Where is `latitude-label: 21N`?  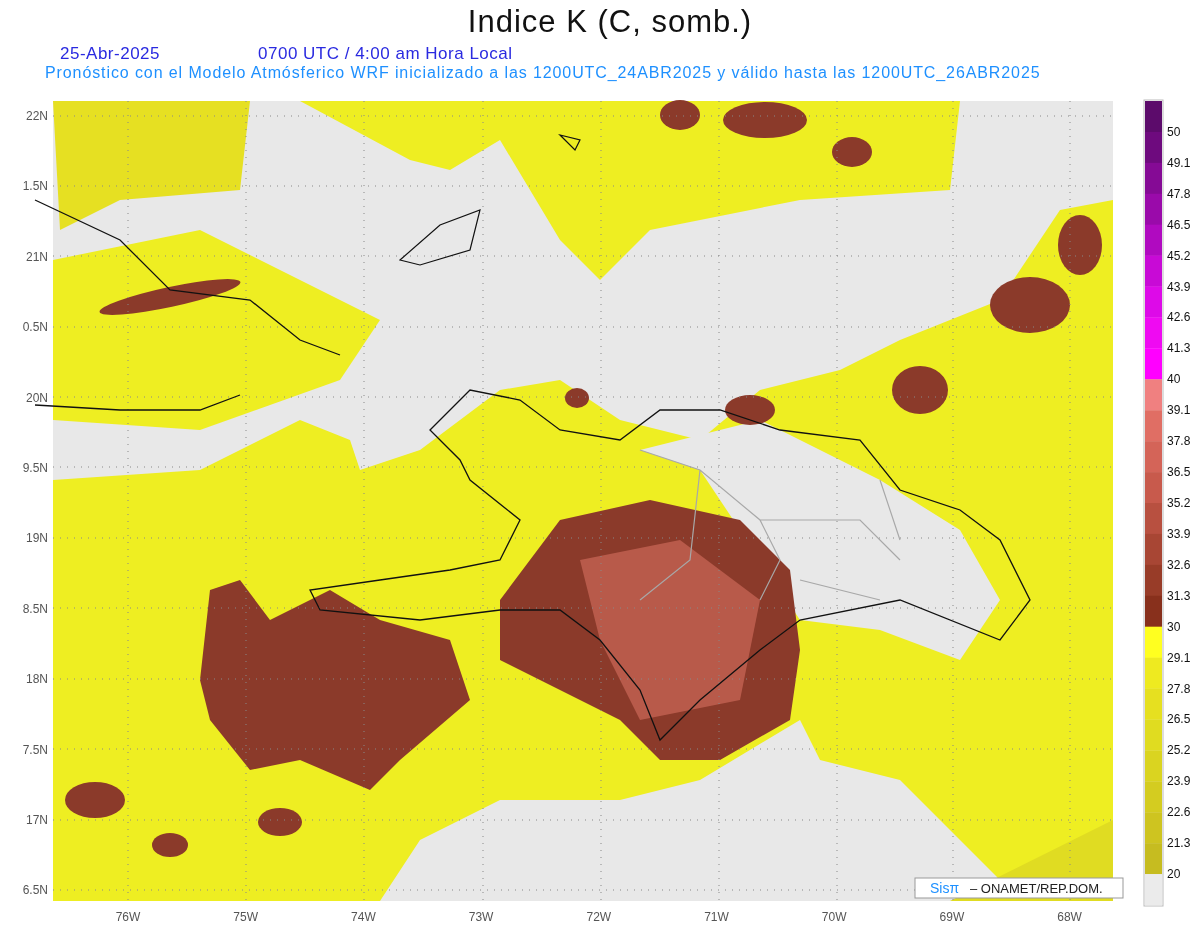 latitude-label: 21N is located at coordinates (37, 256).